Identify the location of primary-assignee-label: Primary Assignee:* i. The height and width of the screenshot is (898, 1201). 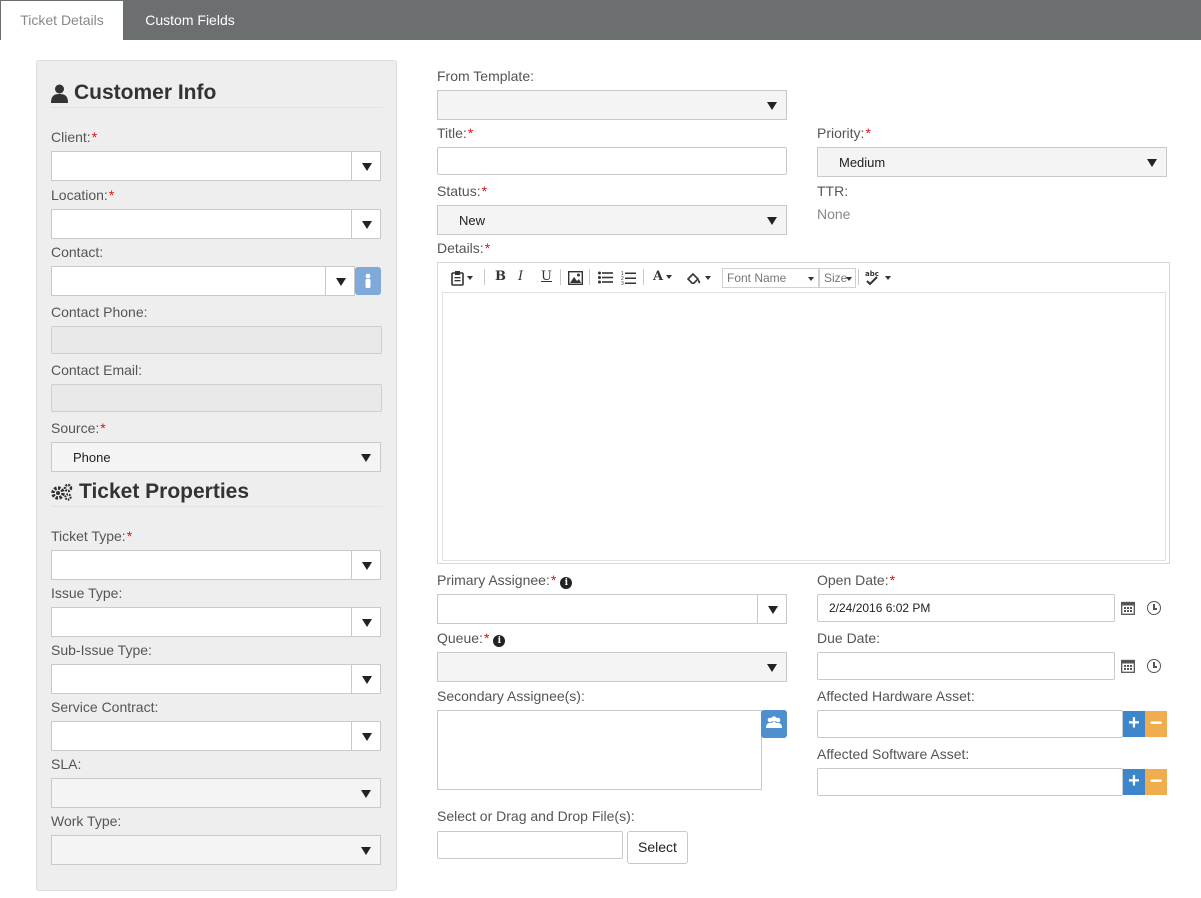
(505, 580).